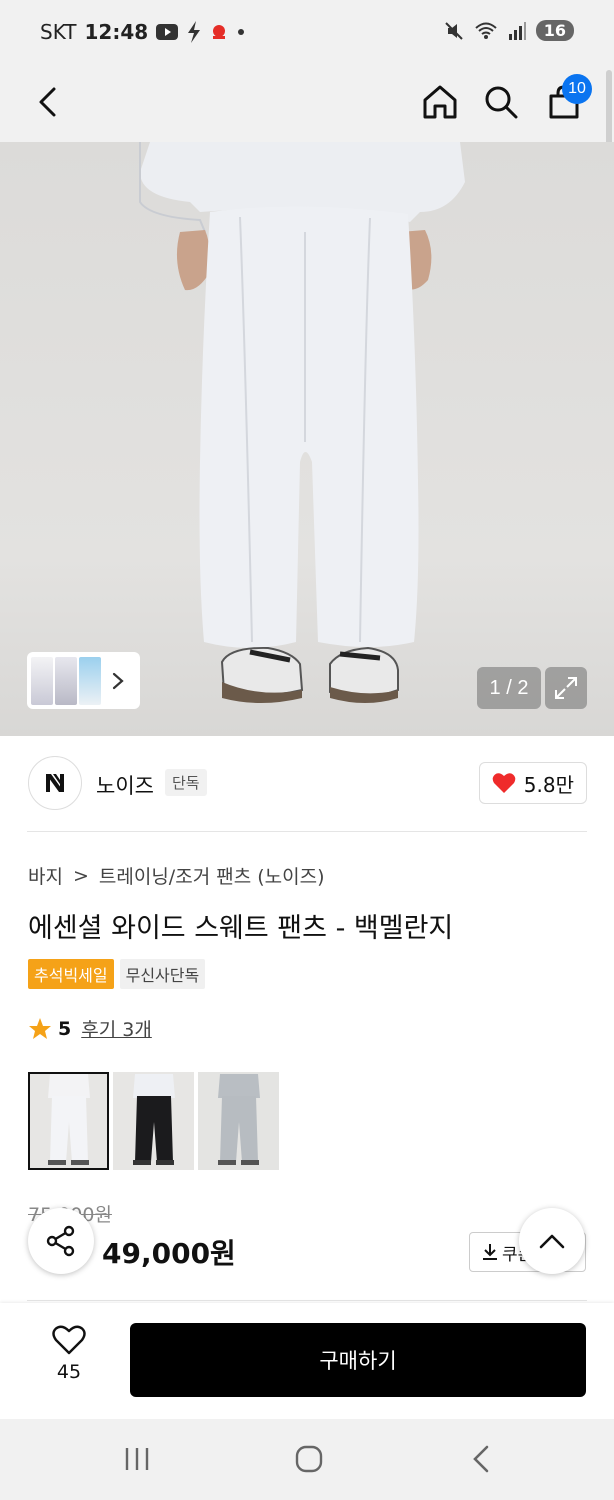 The height and width of the screenshot is (1500, 614). What do you see at coordinates (45, 875) in the screenshot?
I see `breadcrumb-category: 바지` at bounding box center [45, 875].